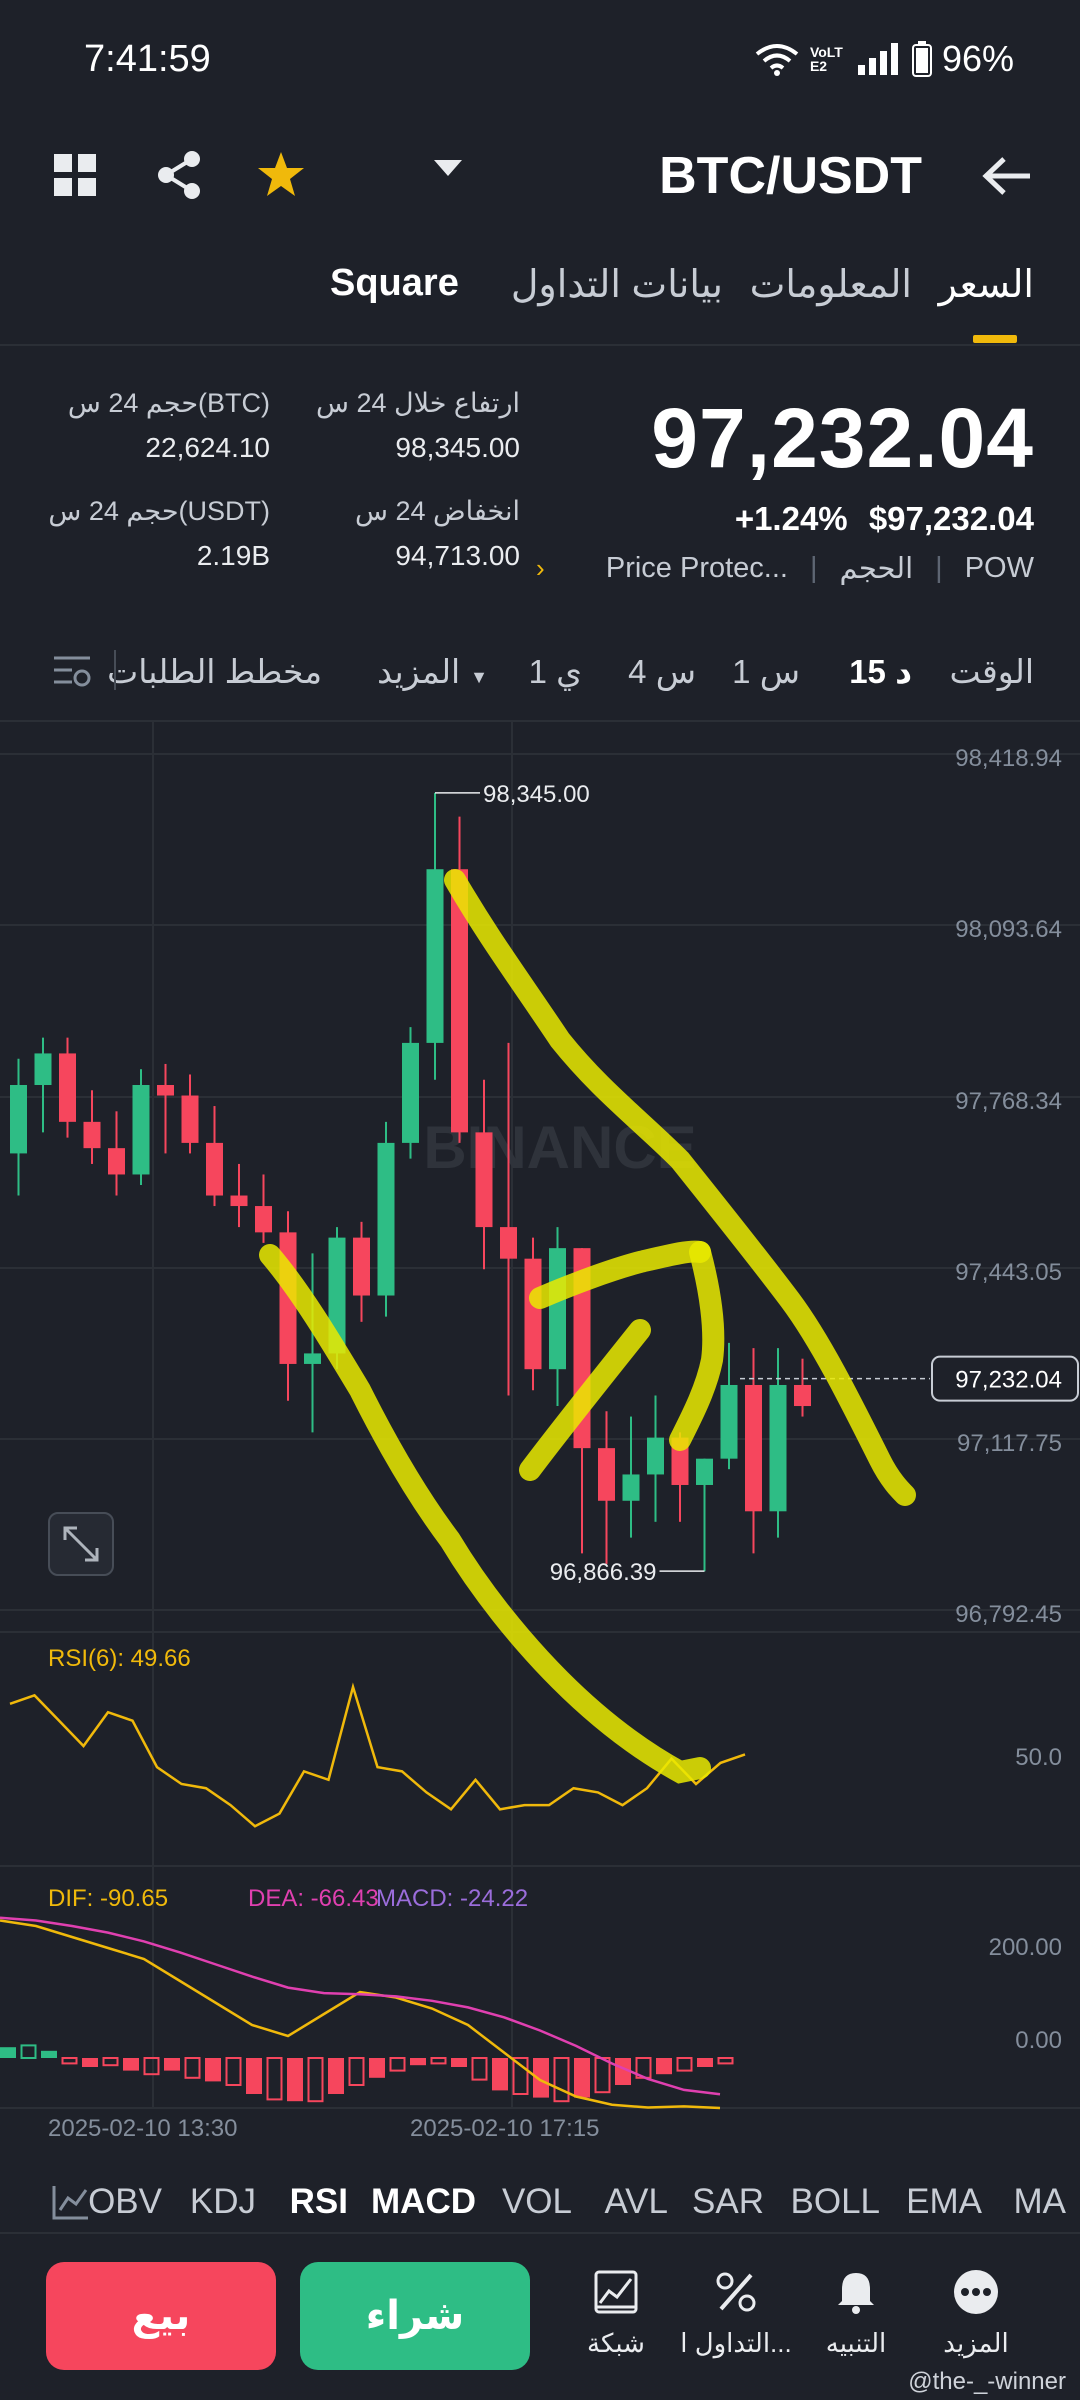 The height and width of the screenshot is (2400, 1080). What do you see at coordinates (125, 2202) in the screenshot?
I see `indicator-obv: OBV` at bounding box center [125, 2202].